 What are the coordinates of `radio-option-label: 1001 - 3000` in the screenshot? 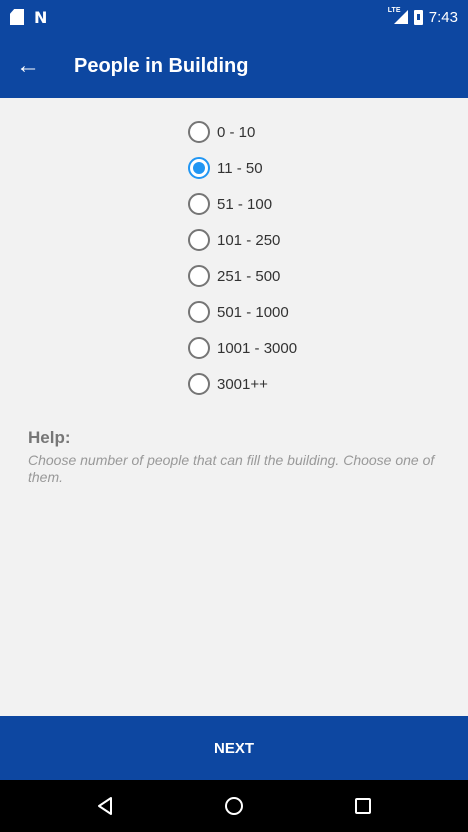 It's located at (257, 348).